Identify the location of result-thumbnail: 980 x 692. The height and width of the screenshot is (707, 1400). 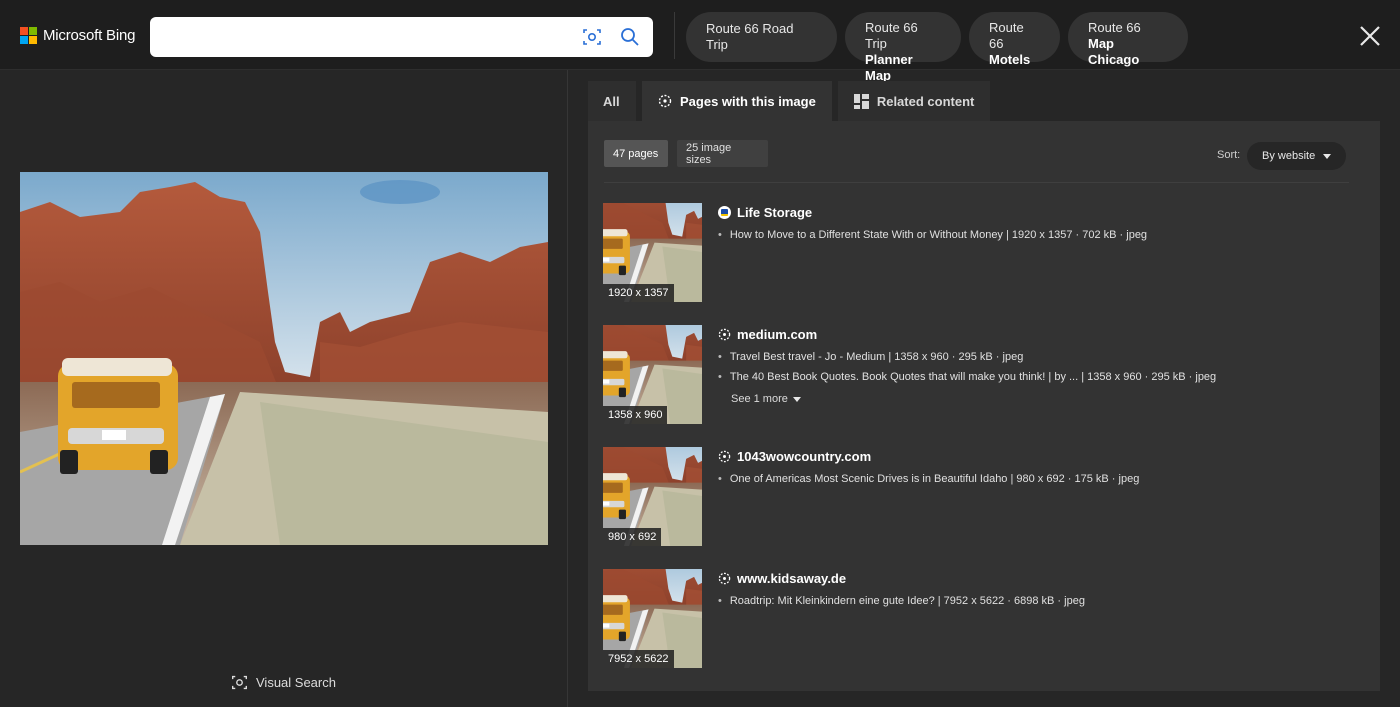
(652, 496).